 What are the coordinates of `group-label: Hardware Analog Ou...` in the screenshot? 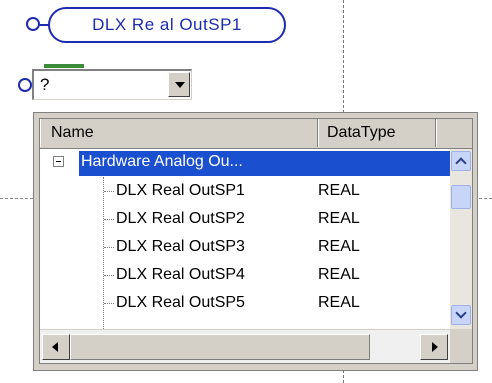 It's located at (162, 161).